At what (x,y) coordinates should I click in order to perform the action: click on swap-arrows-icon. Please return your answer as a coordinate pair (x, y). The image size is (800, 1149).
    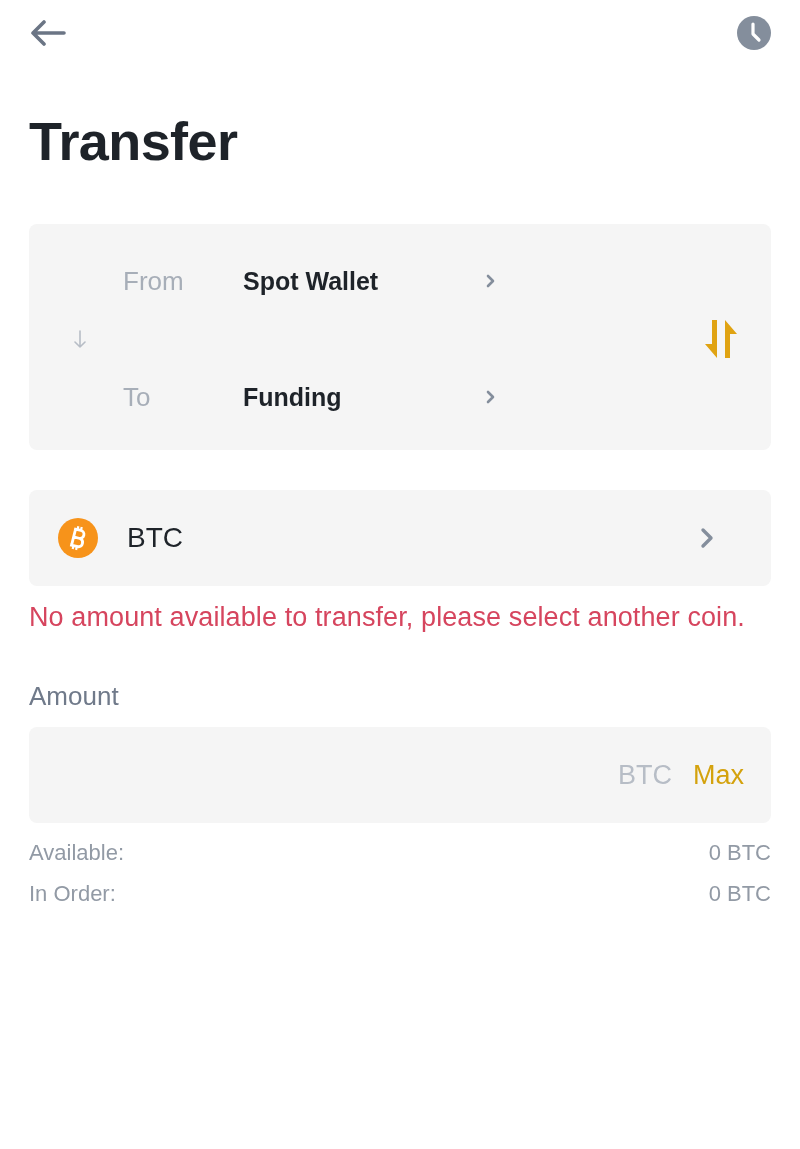
    Looking at the image, I should click on (721, 339).